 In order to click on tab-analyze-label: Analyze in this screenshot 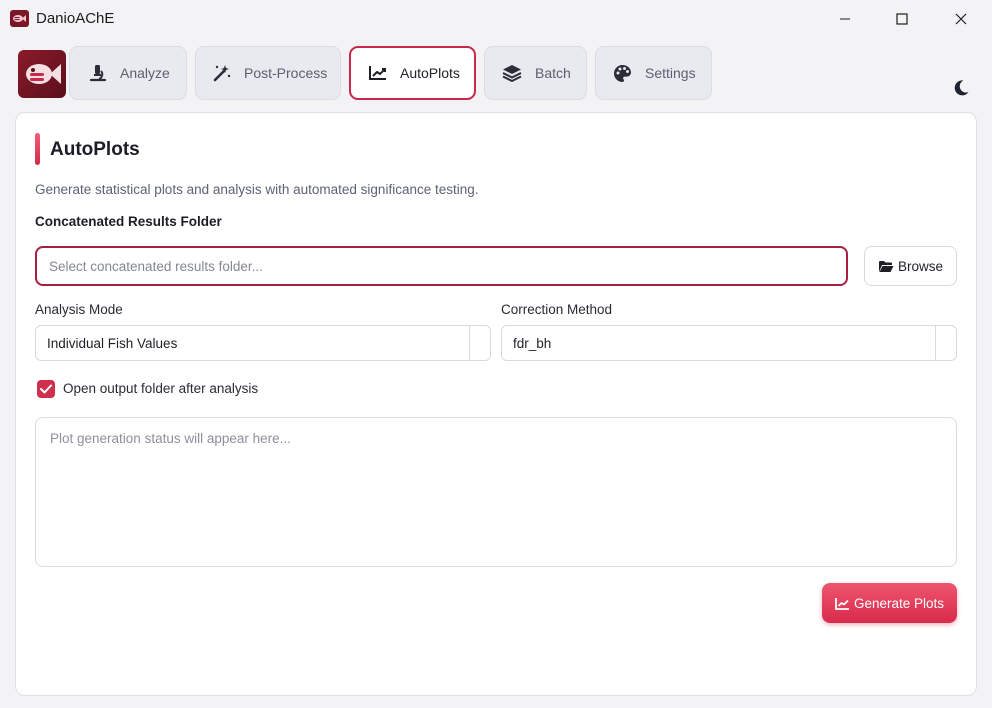, I will do `click(145, 73)`.